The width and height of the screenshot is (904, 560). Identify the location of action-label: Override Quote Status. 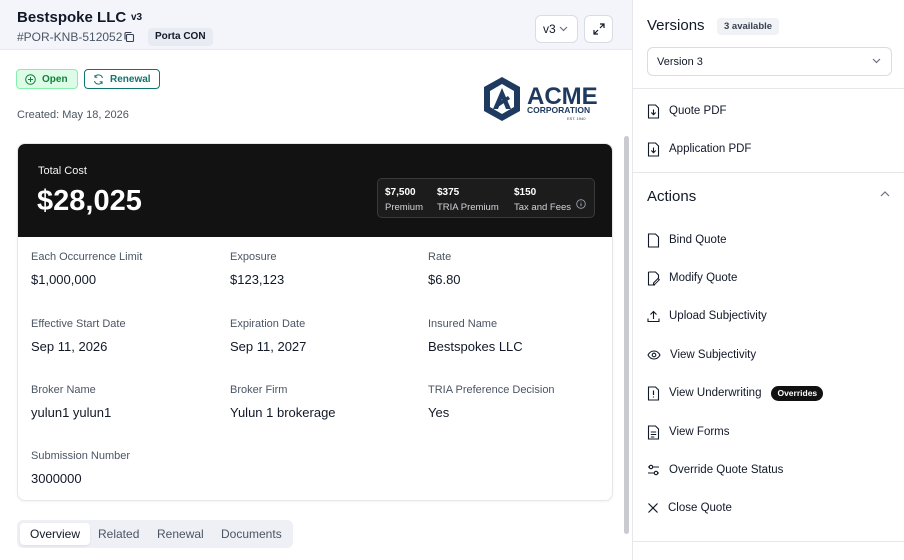
(726, 470).